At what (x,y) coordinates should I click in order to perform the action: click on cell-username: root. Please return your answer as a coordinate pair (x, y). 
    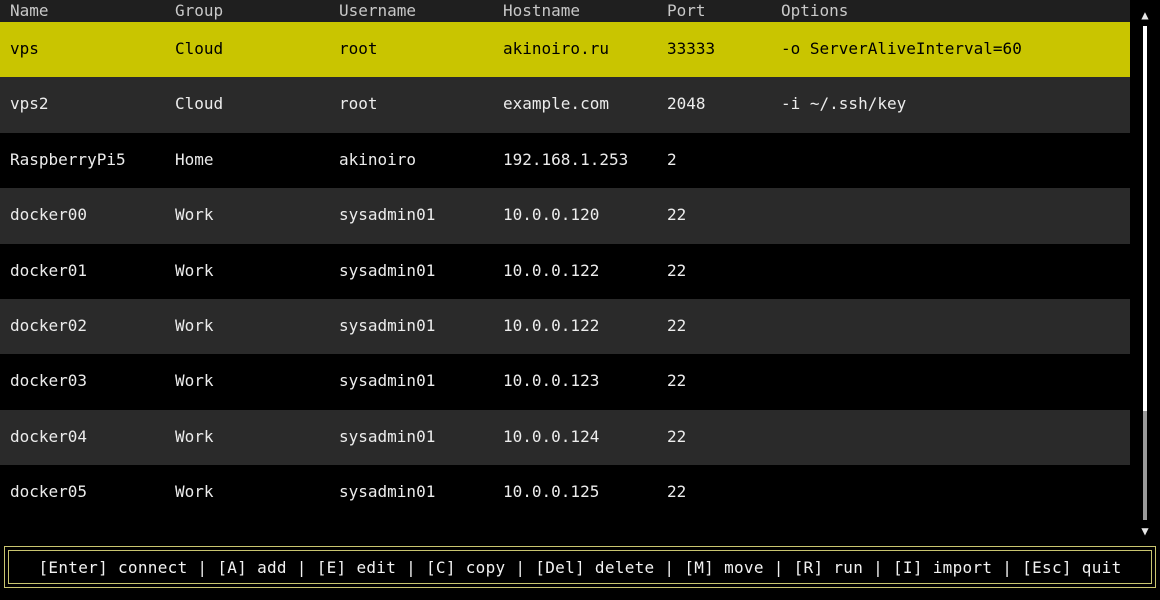
    Looking at the image, I should click on (358, 48).